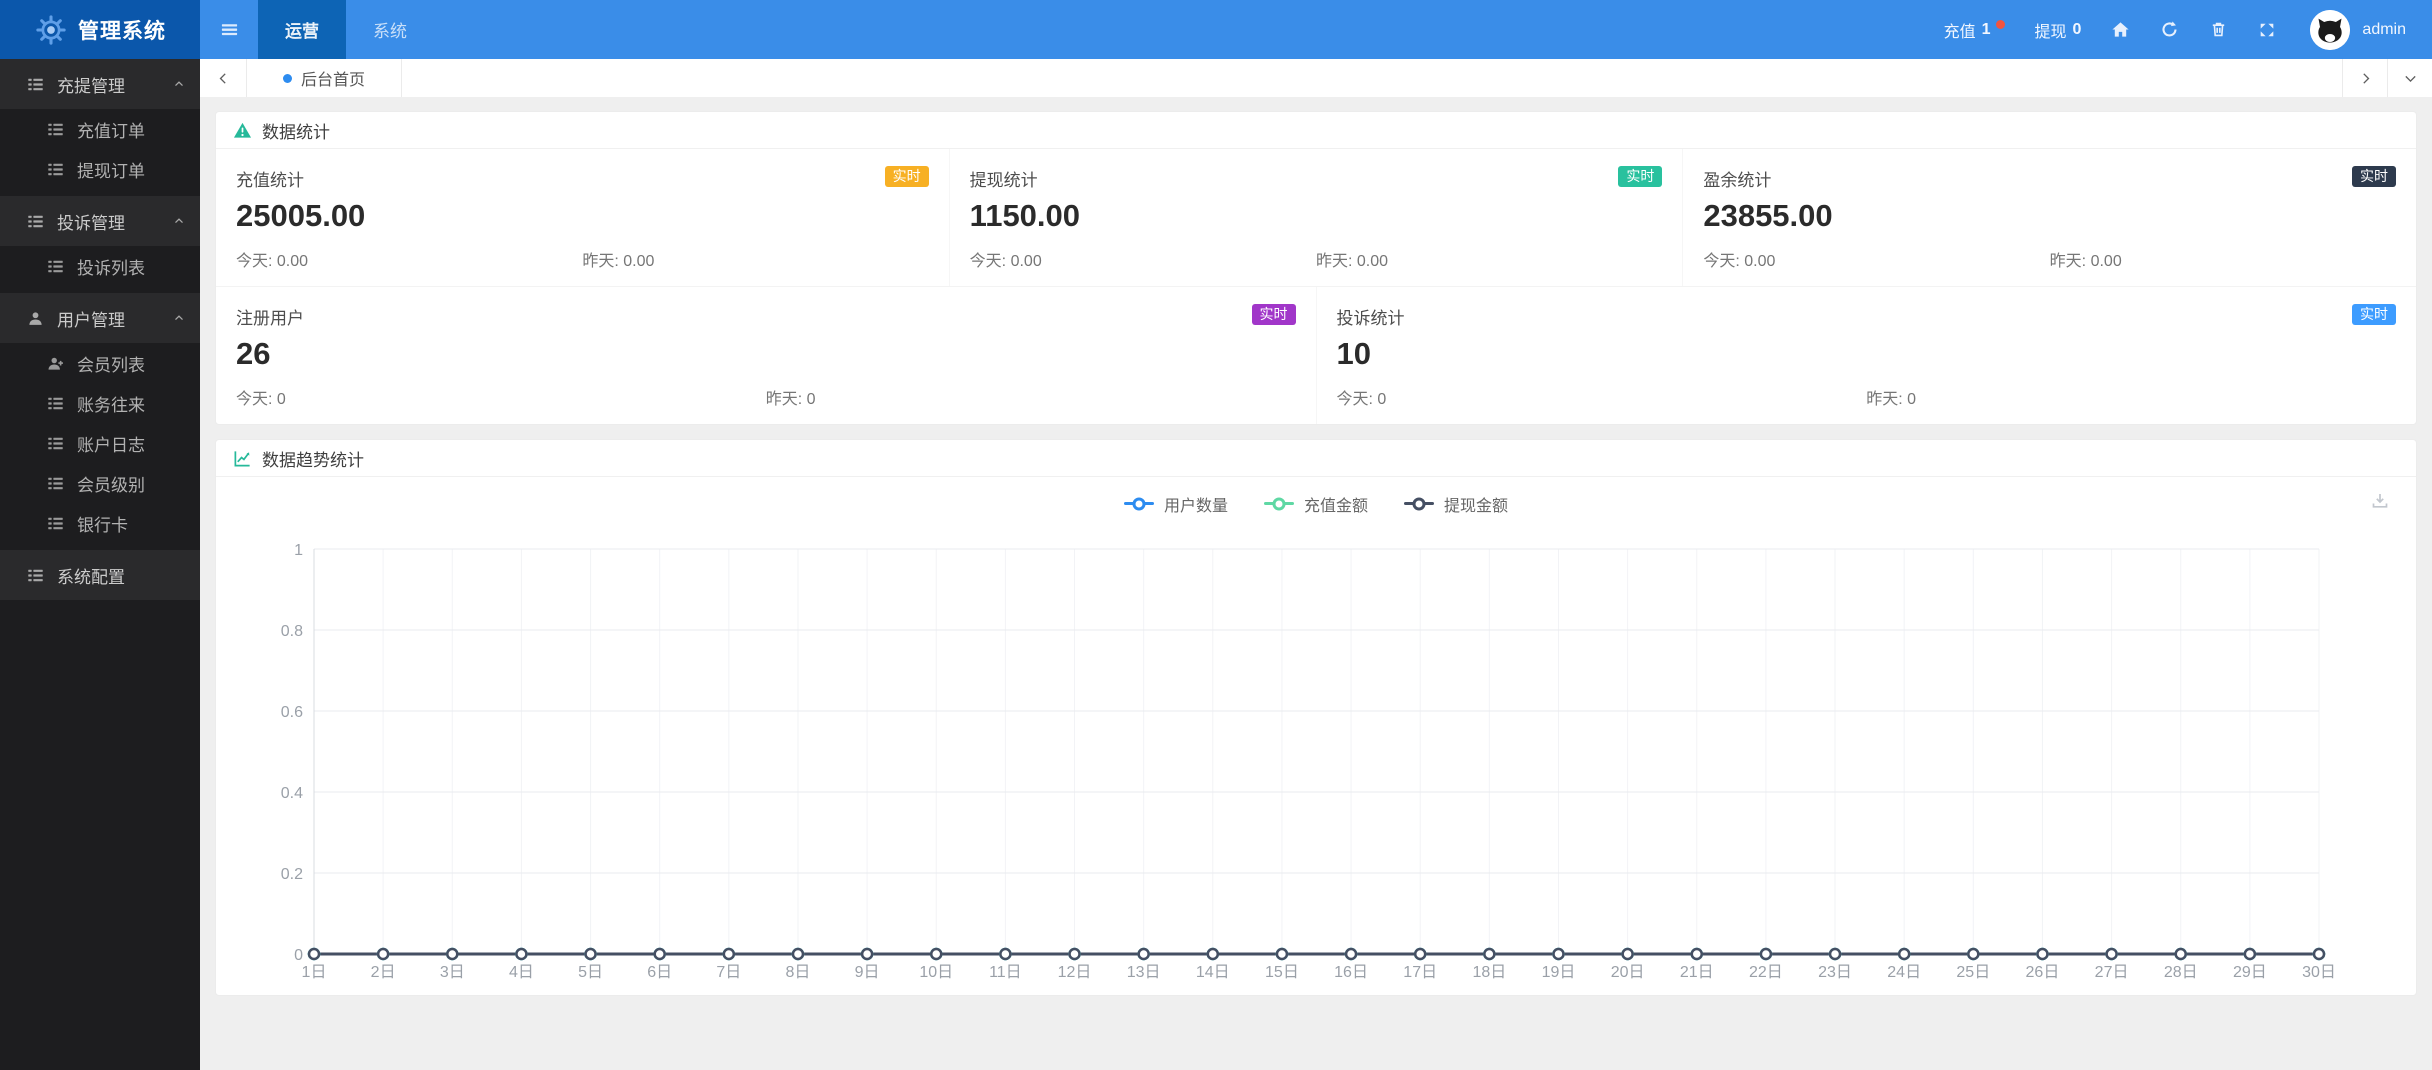  Describe the element at coordinates (790, 399) in the screenshot. I see `stat-yesterday: 昨天: 0` at that location.